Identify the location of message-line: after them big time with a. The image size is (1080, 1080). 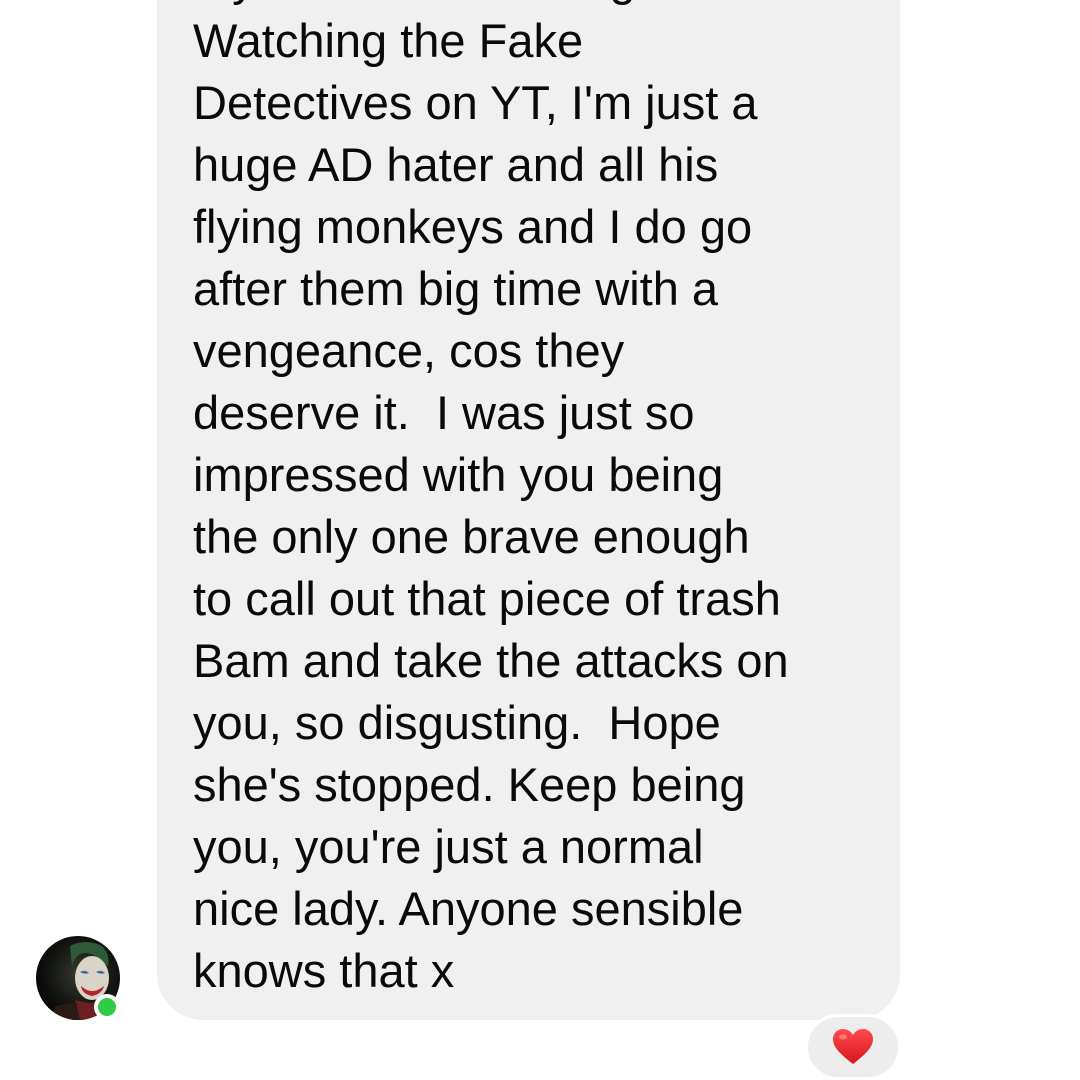
(456, 288).